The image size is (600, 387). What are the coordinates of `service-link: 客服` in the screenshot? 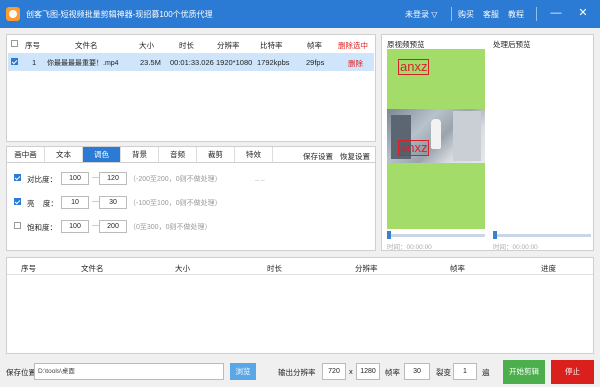 It's located at (491, 14).